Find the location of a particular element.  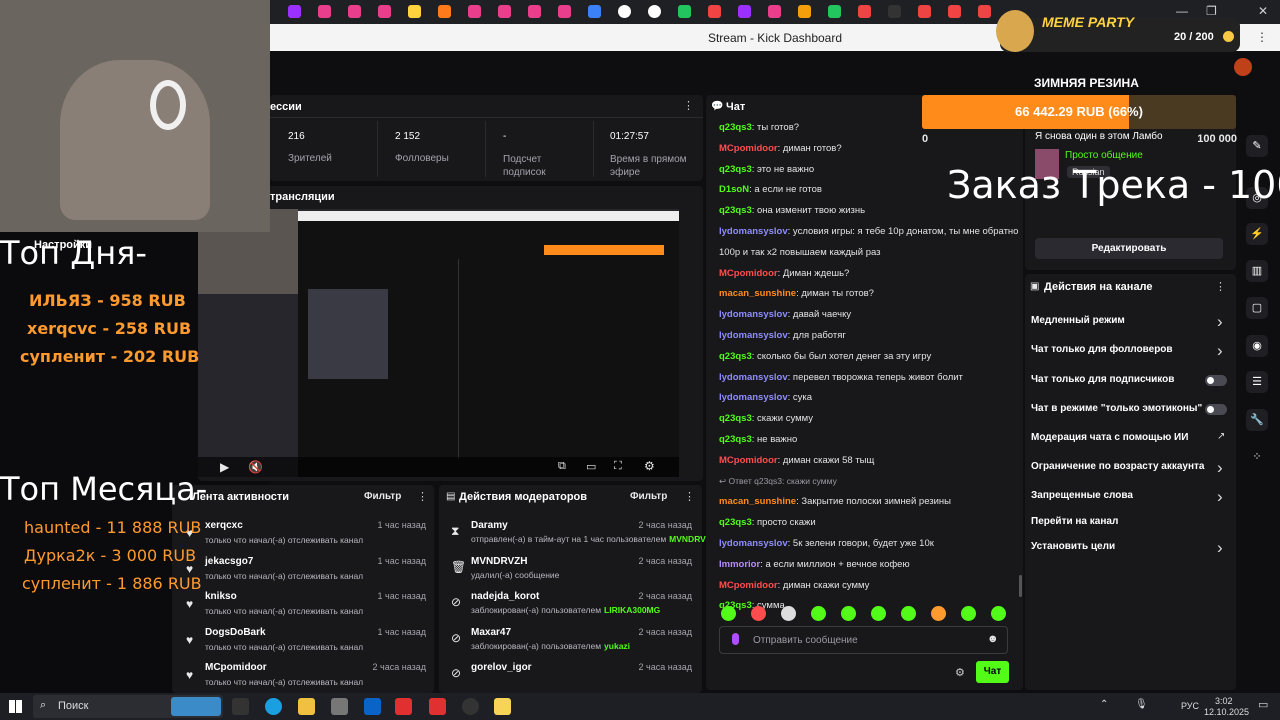

edge-icon is located at coordinates (273, 706).